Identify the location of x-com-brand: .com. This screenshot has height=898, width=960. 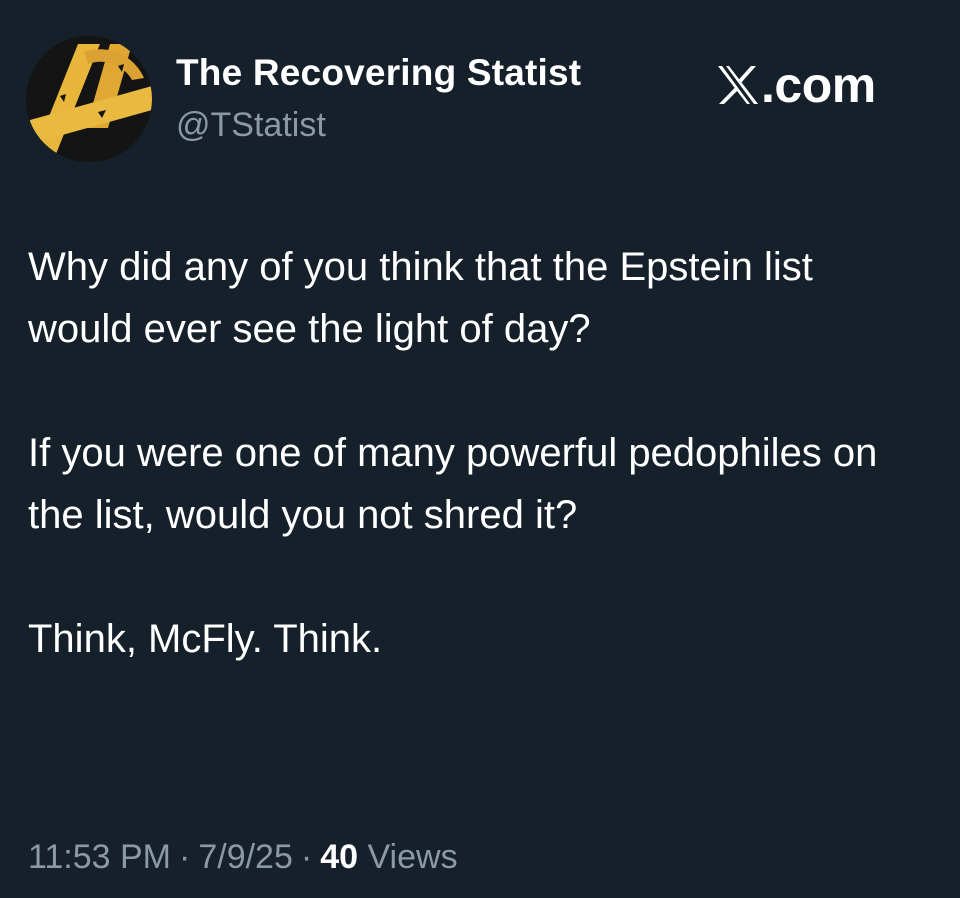
(796, 85).